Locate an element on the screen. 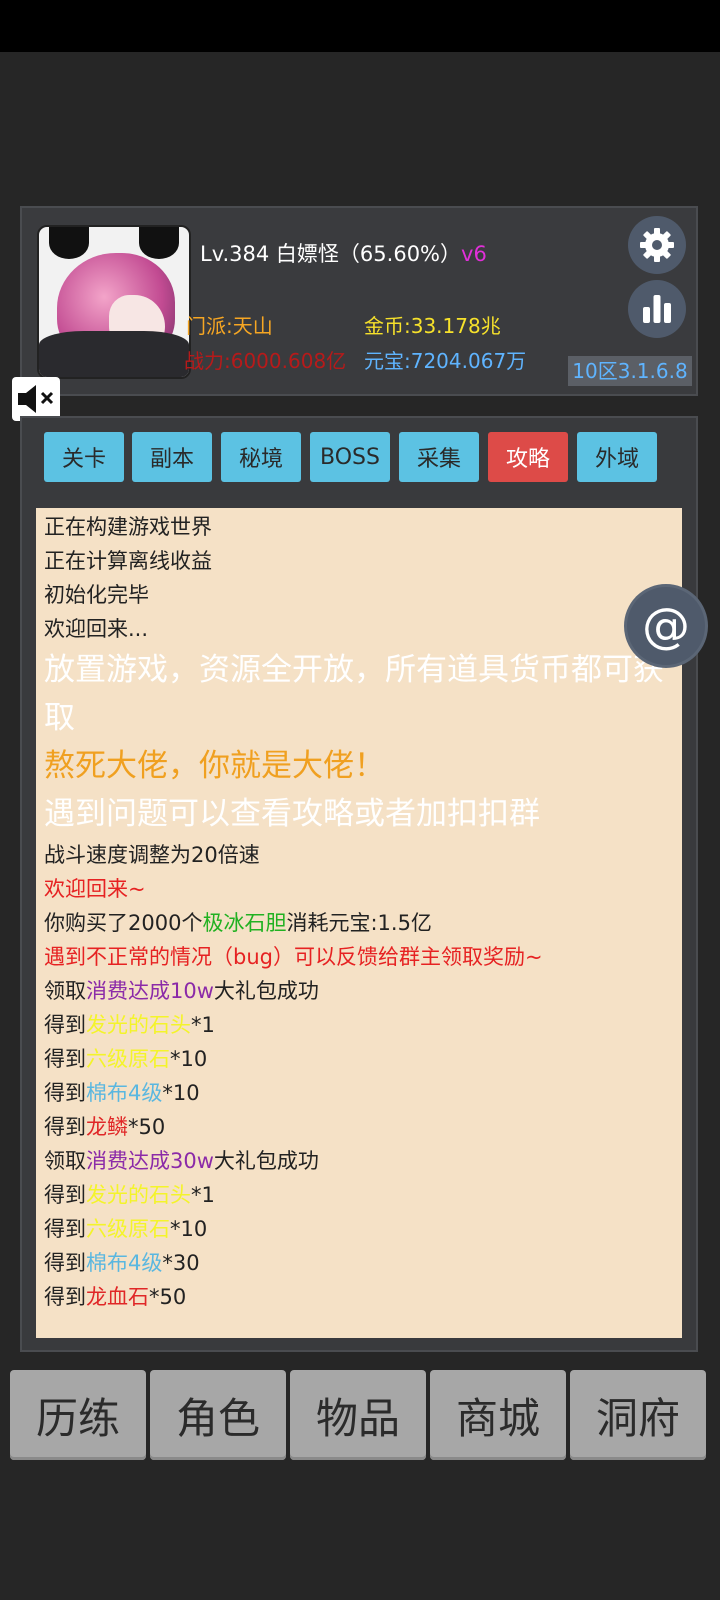 This screenshot has height=1600, width=720. log-line: 初始化完毕 is located at coordinates (96, 595).